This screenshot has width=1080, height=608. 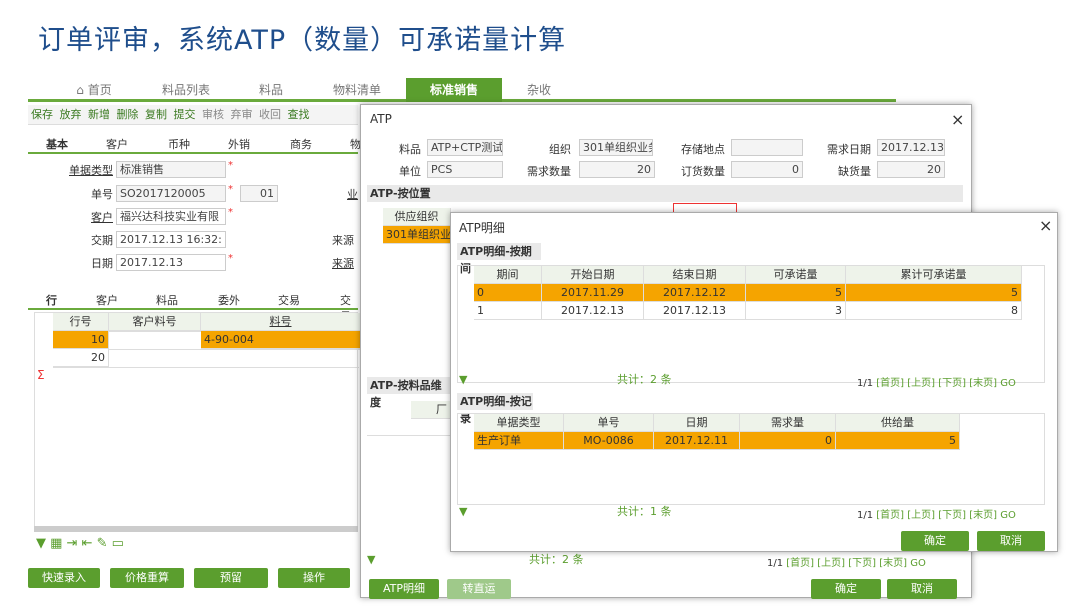 What do you see at coordinates (128, 114) in the screenshot?
I see `delete-button: 删除` at bounding box center [128, 114].